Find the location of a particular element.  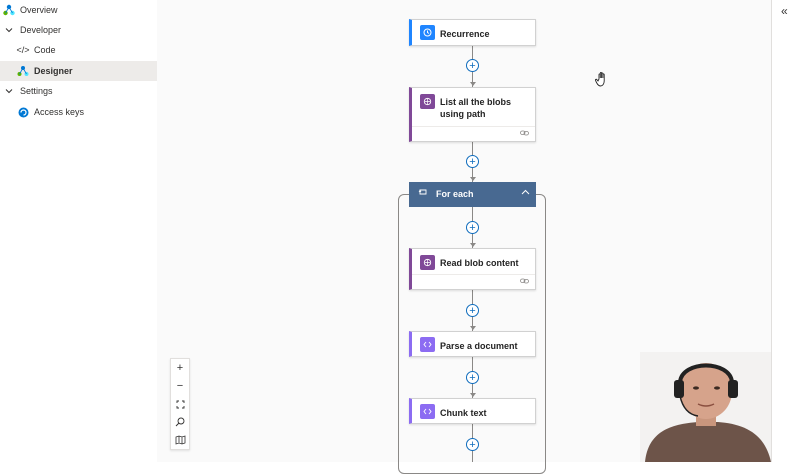

card-title: For each is located at coordinates (455, 194).